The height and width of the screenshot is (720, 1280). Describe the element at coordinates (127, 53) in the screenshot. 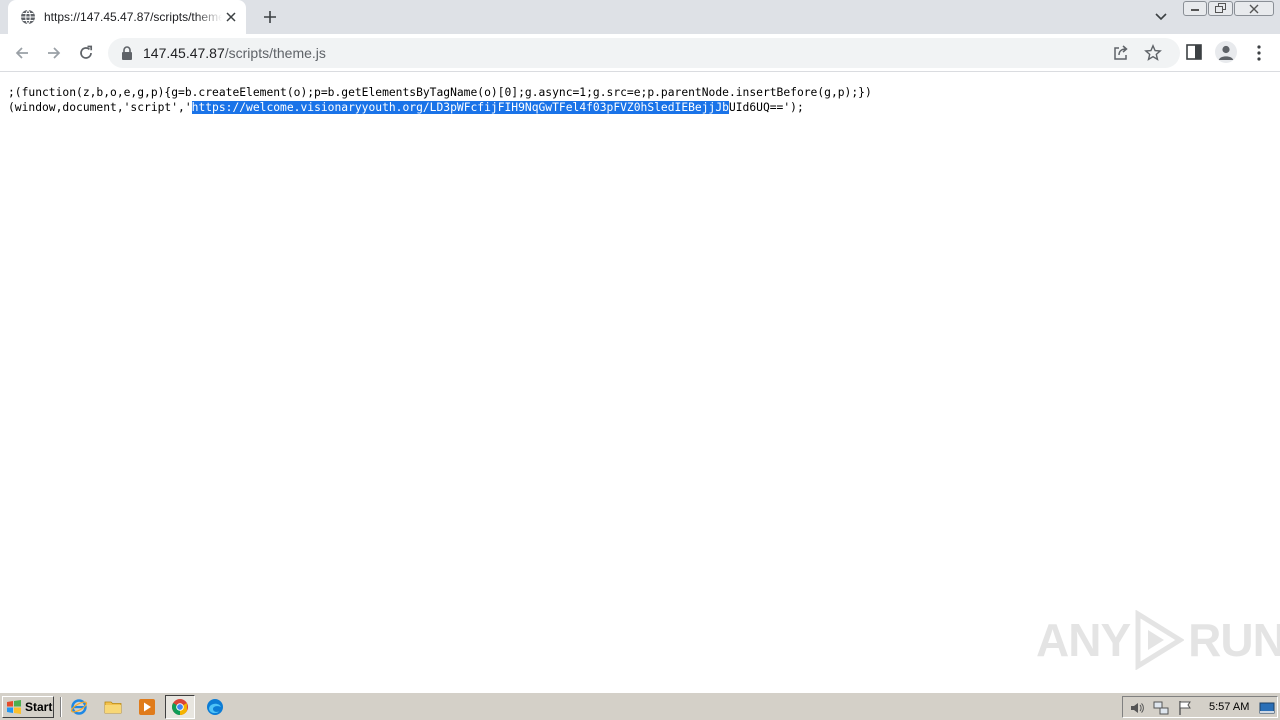

I see `lock-icon` at that location.